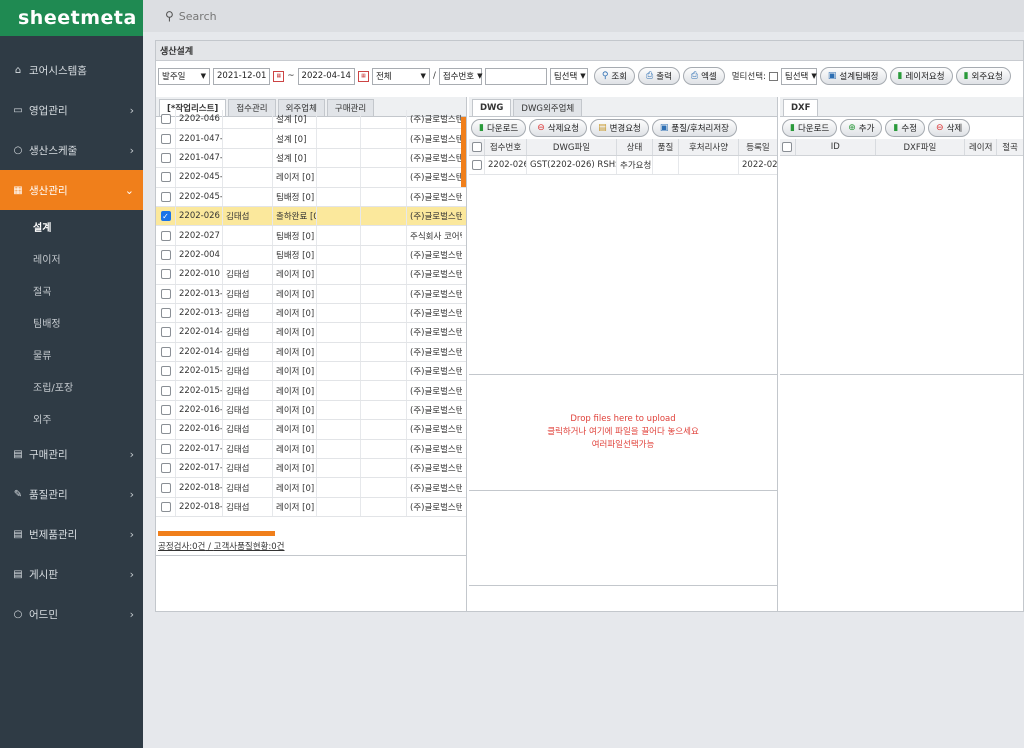  I want to click on dxf-edit-button: ▮ 수정, so click(905, 128).